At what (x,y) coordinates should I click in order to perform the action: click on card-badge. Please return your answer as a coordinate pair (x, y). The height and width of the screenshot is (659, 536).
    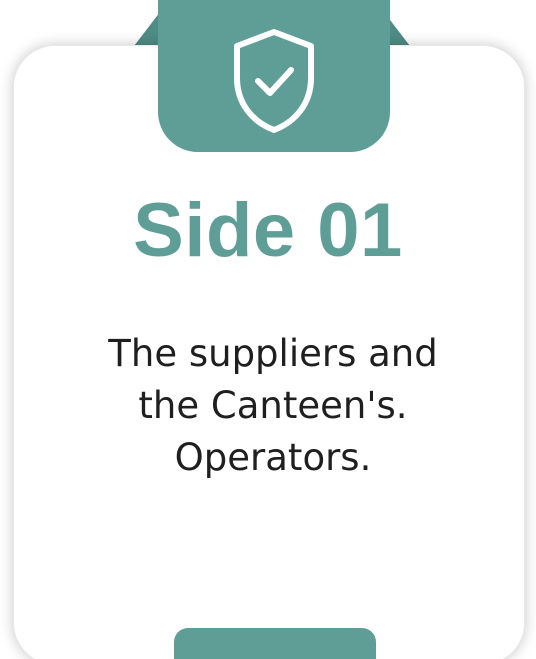
    Looking at the image, I should click on (274, 76).